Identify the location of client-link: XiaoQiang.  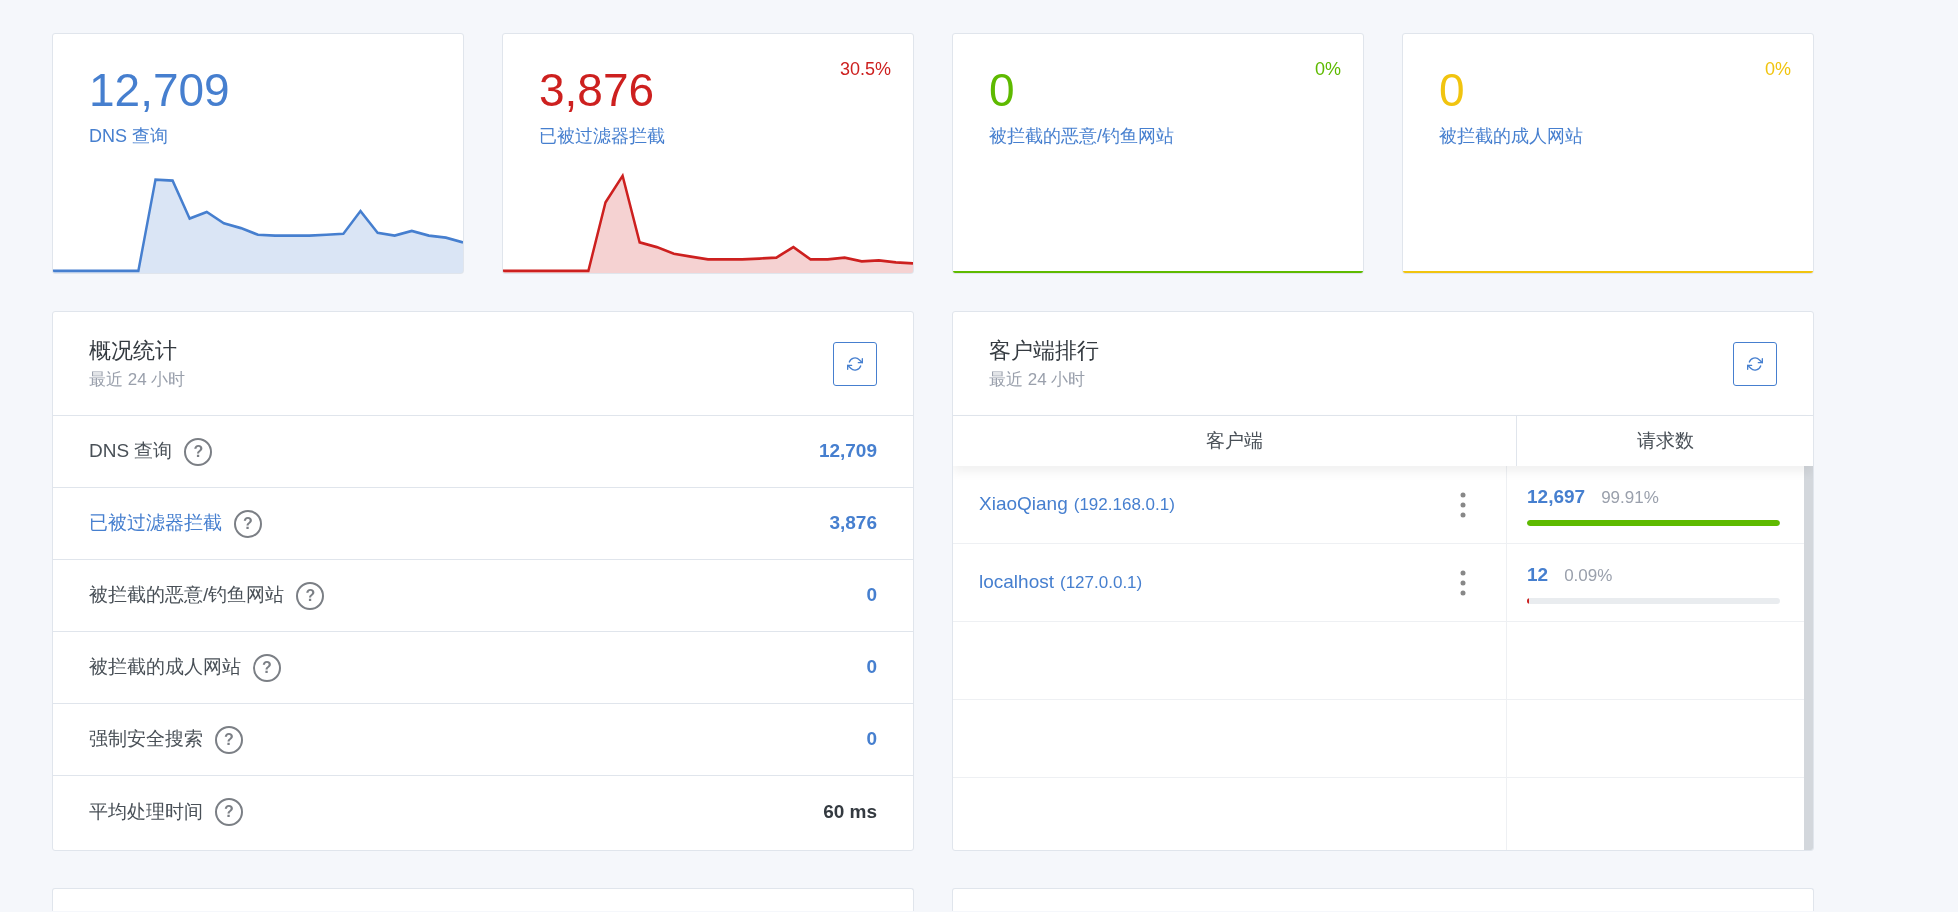
(1023, 504).